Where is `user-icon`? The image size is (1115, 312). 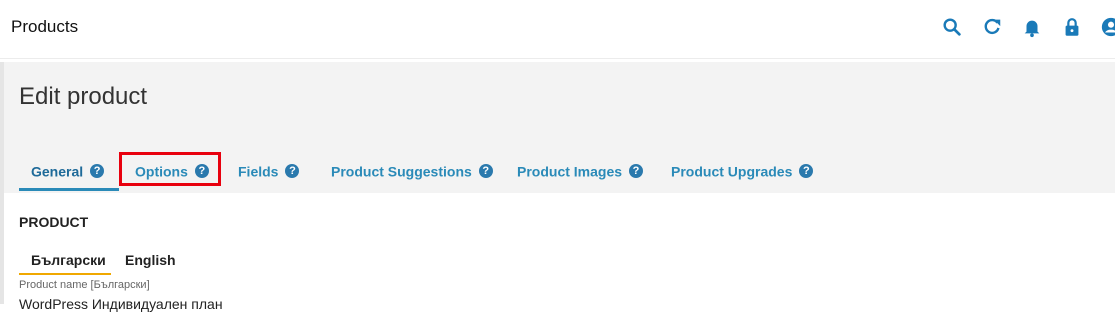
user-icon is located at coordinates (1107, 27).